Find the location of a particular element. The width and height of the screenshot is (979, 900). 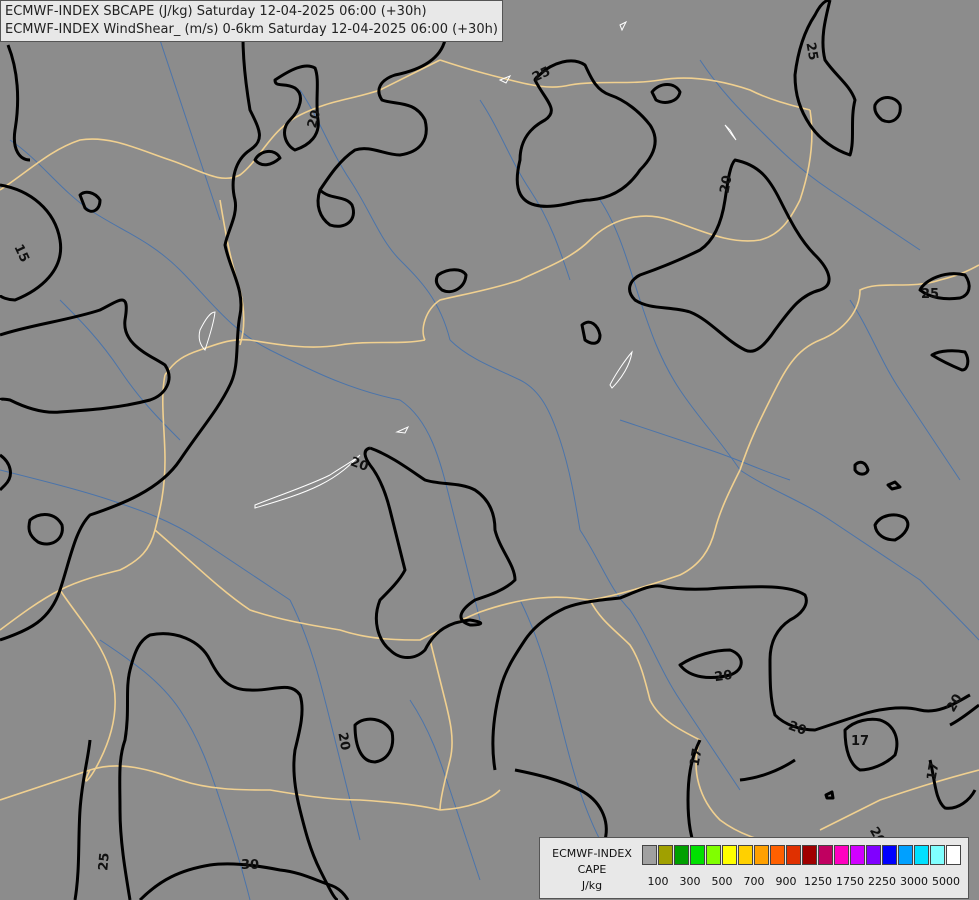

contour-label: 30 is located at coordinates (250, 865).